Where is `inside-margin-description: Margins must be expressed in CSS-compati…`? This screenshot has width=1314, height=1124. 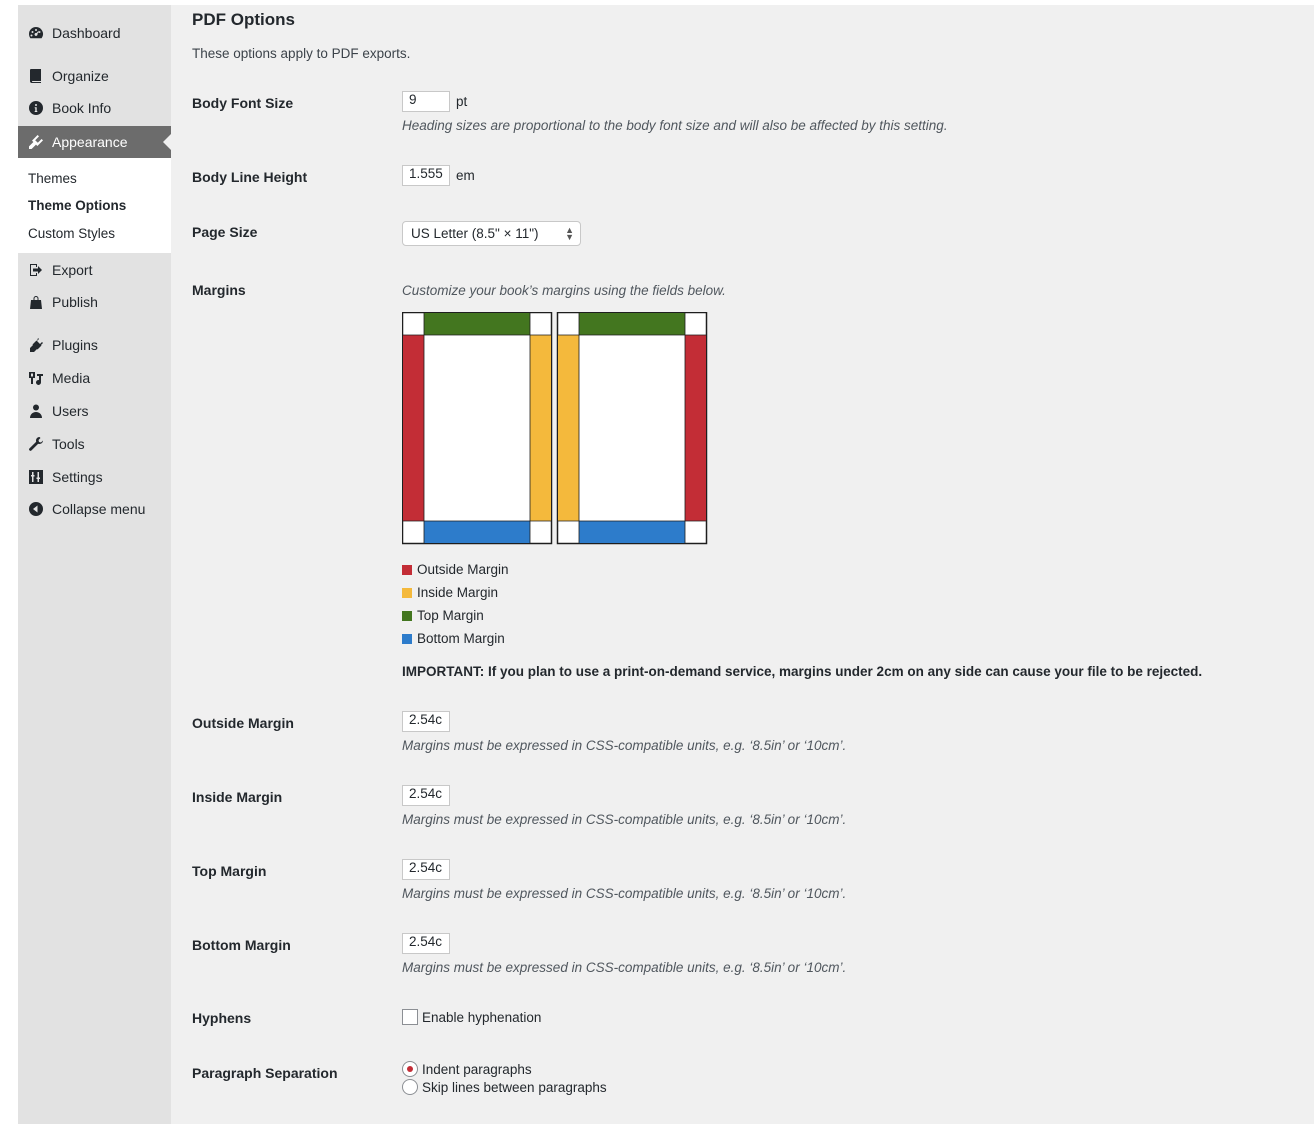
inside-margin-description: Margins must be expressed in CSS-compati… is located at coordinates (624, 819).